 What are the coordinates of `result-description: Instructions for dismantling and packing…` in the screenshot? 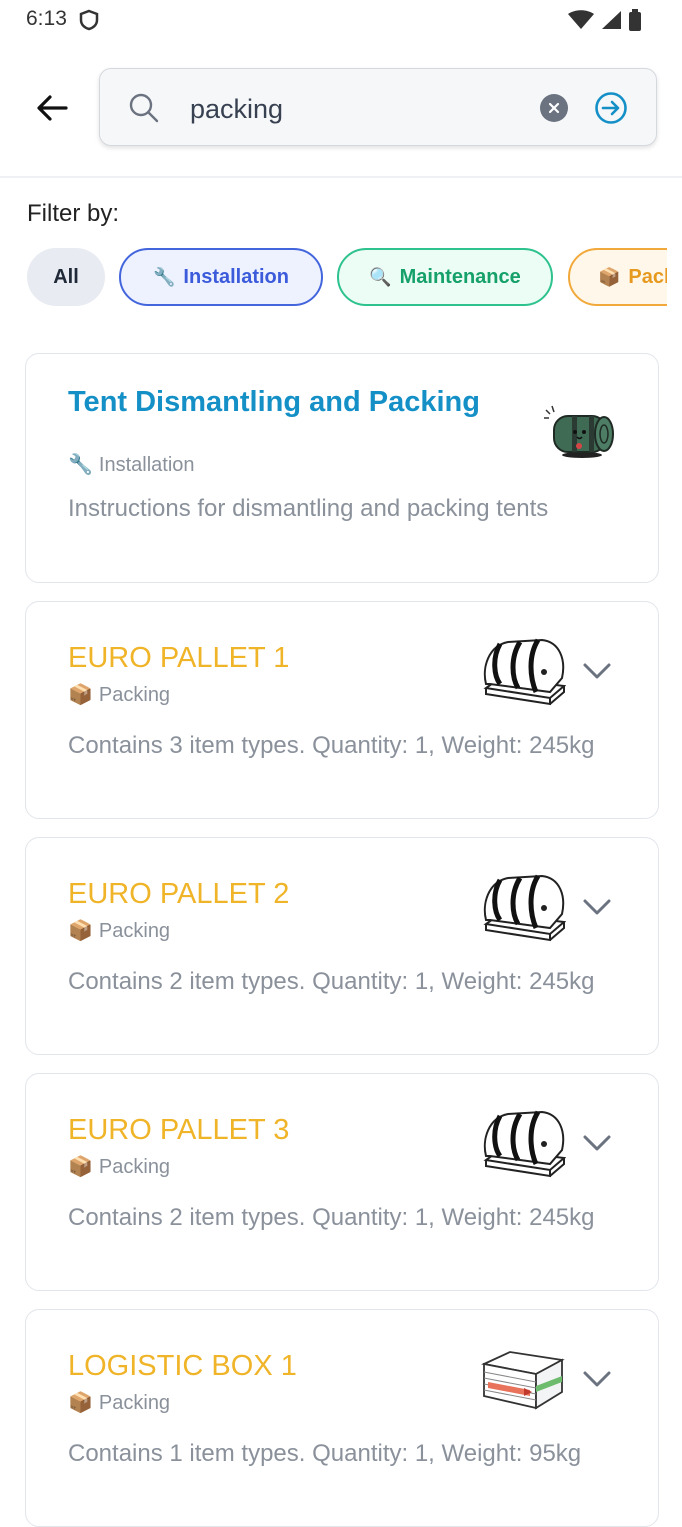 It's located at (308, 508).